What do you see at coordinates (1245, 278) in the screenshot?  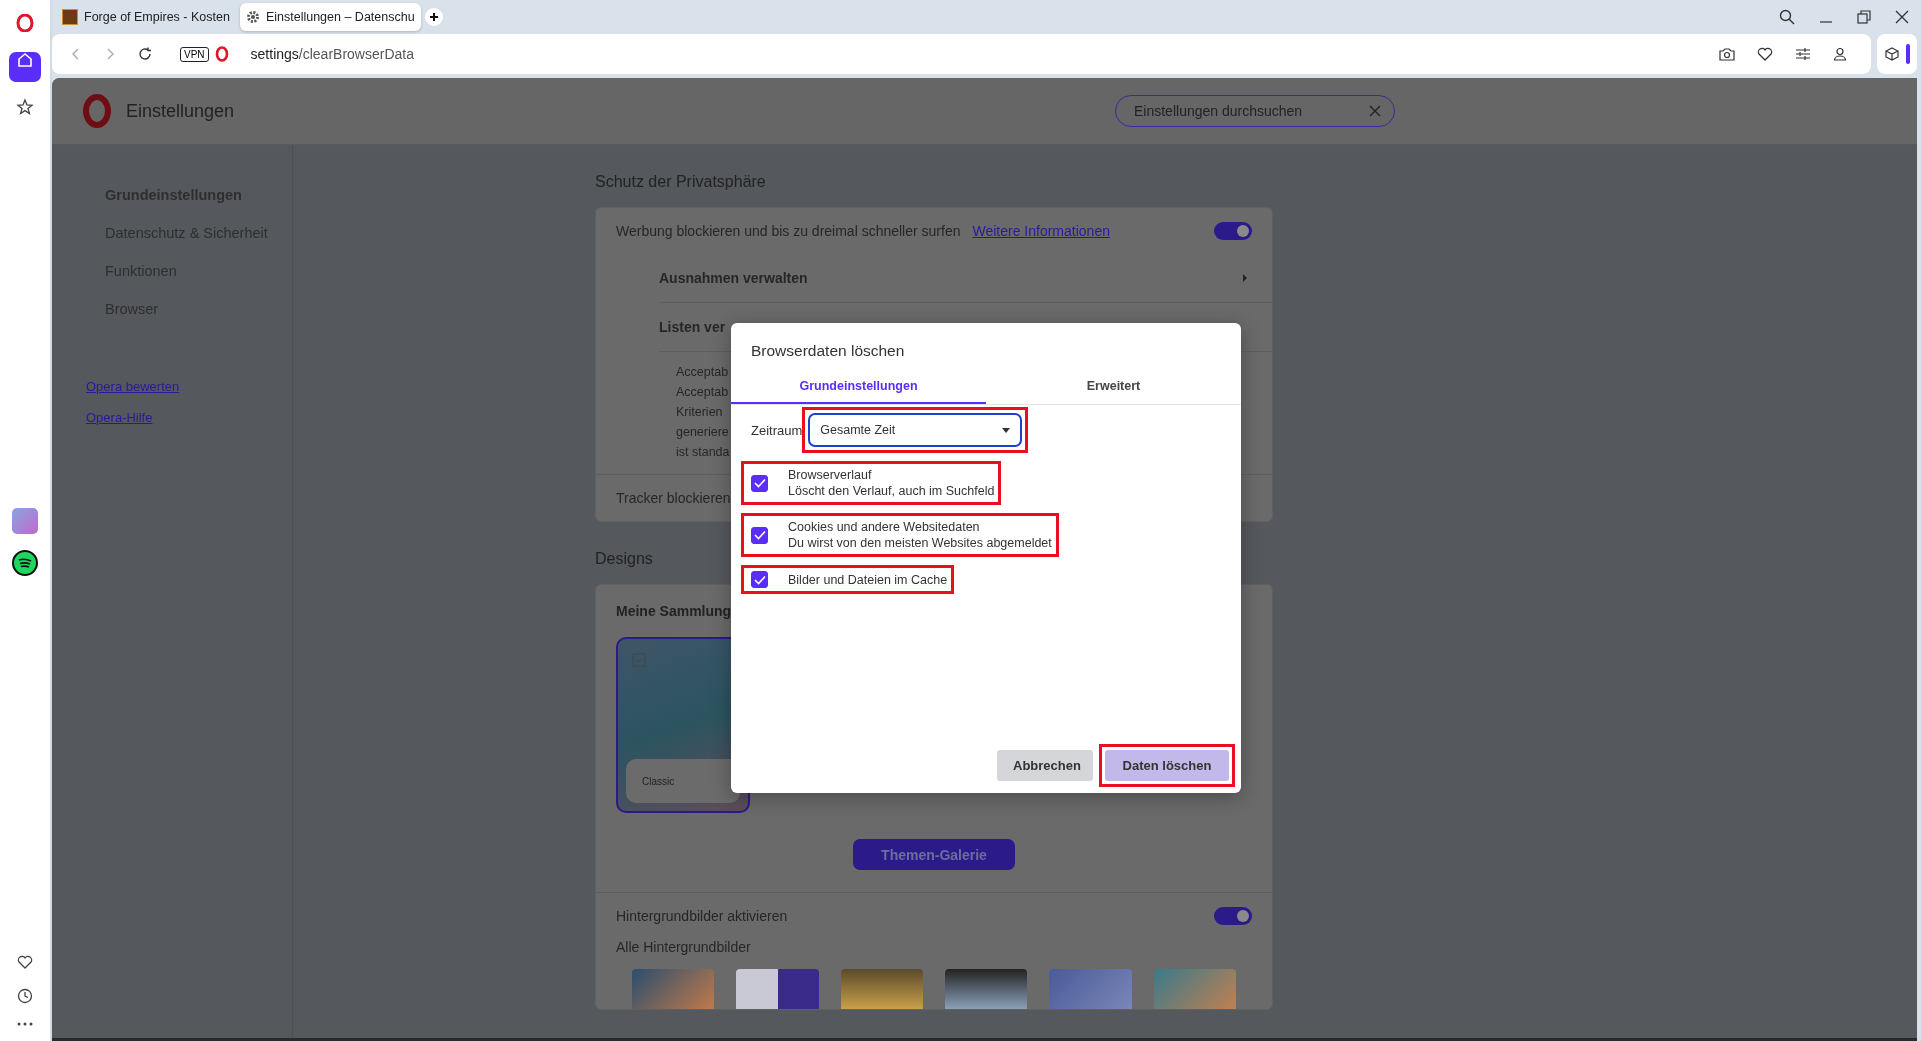 I see `chevron-icon` at bounding box center [1245, 278].